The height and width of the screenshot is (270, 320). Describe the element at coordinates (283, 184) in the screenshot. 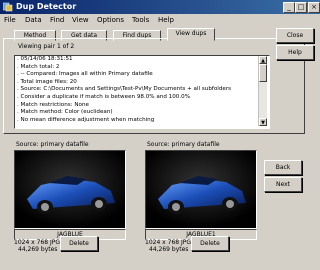

I see `next-button: Next` at that location.